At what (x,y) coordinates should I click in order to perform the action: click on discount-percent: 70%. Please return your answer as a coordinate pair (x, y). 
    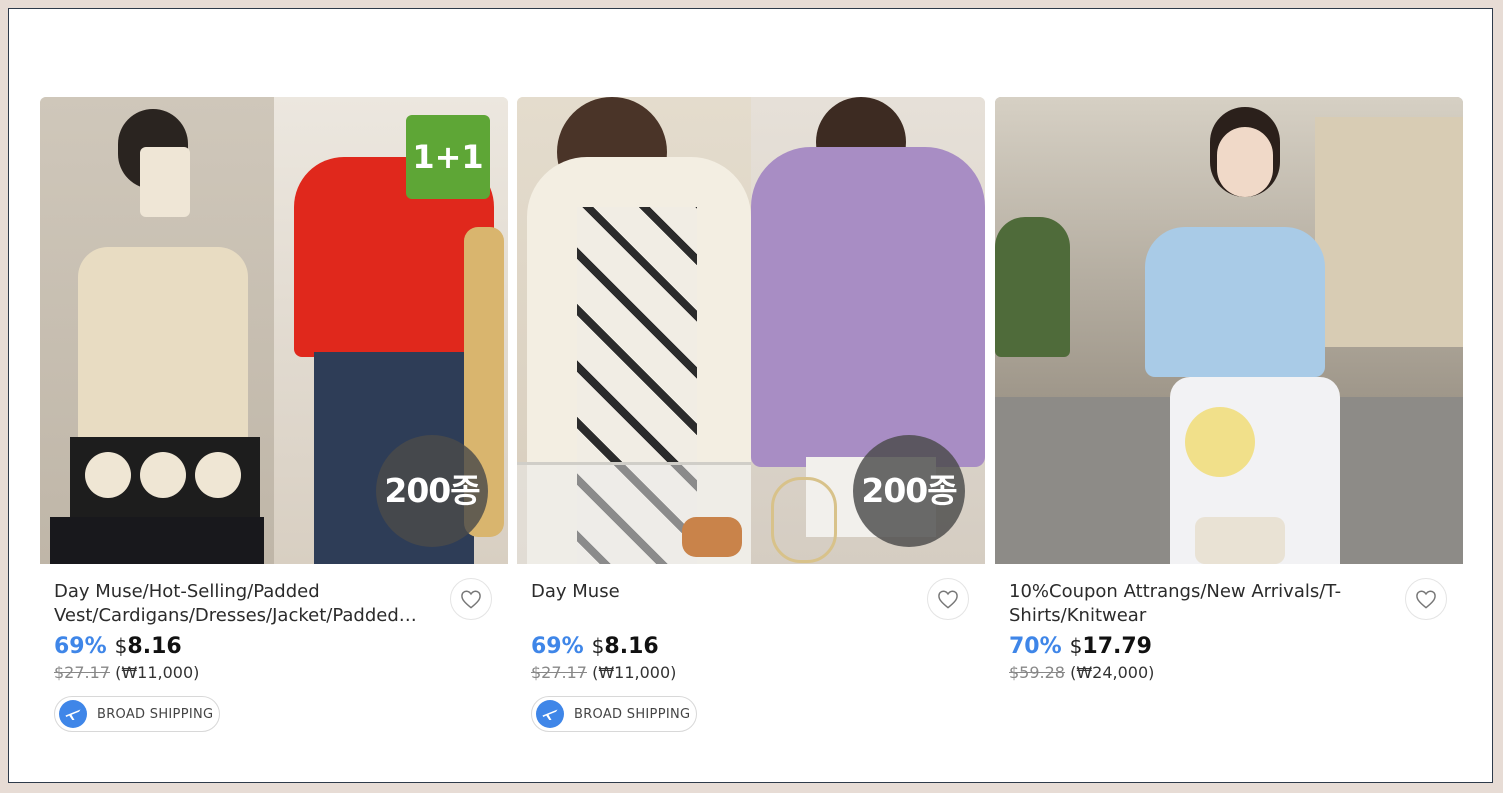
    Looking at the image, I should click on (1035, 646).